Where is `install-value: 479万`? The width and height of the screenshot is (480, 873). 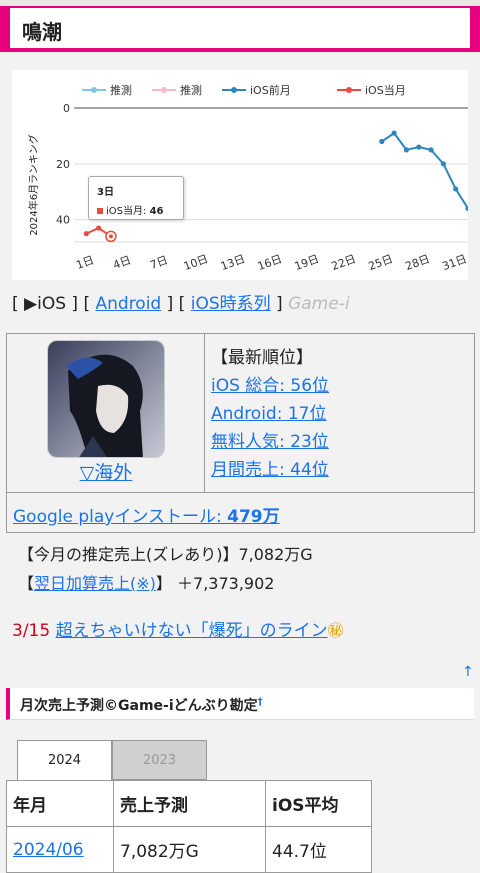
install-value: 479万 is located at coordinates (253, 517).